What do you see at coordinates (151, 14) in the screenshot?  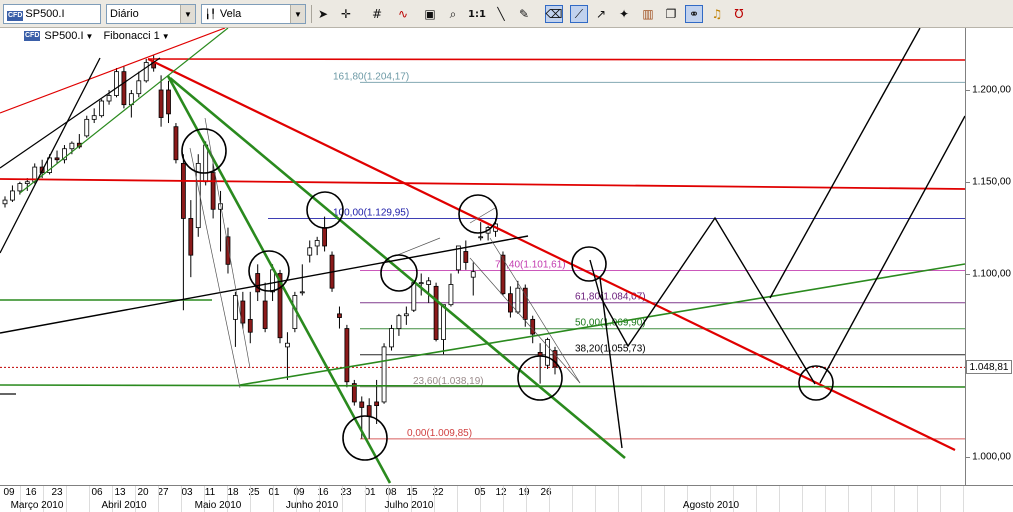 I see `period-select: Diário ▼` at bounding box center [151, 14].